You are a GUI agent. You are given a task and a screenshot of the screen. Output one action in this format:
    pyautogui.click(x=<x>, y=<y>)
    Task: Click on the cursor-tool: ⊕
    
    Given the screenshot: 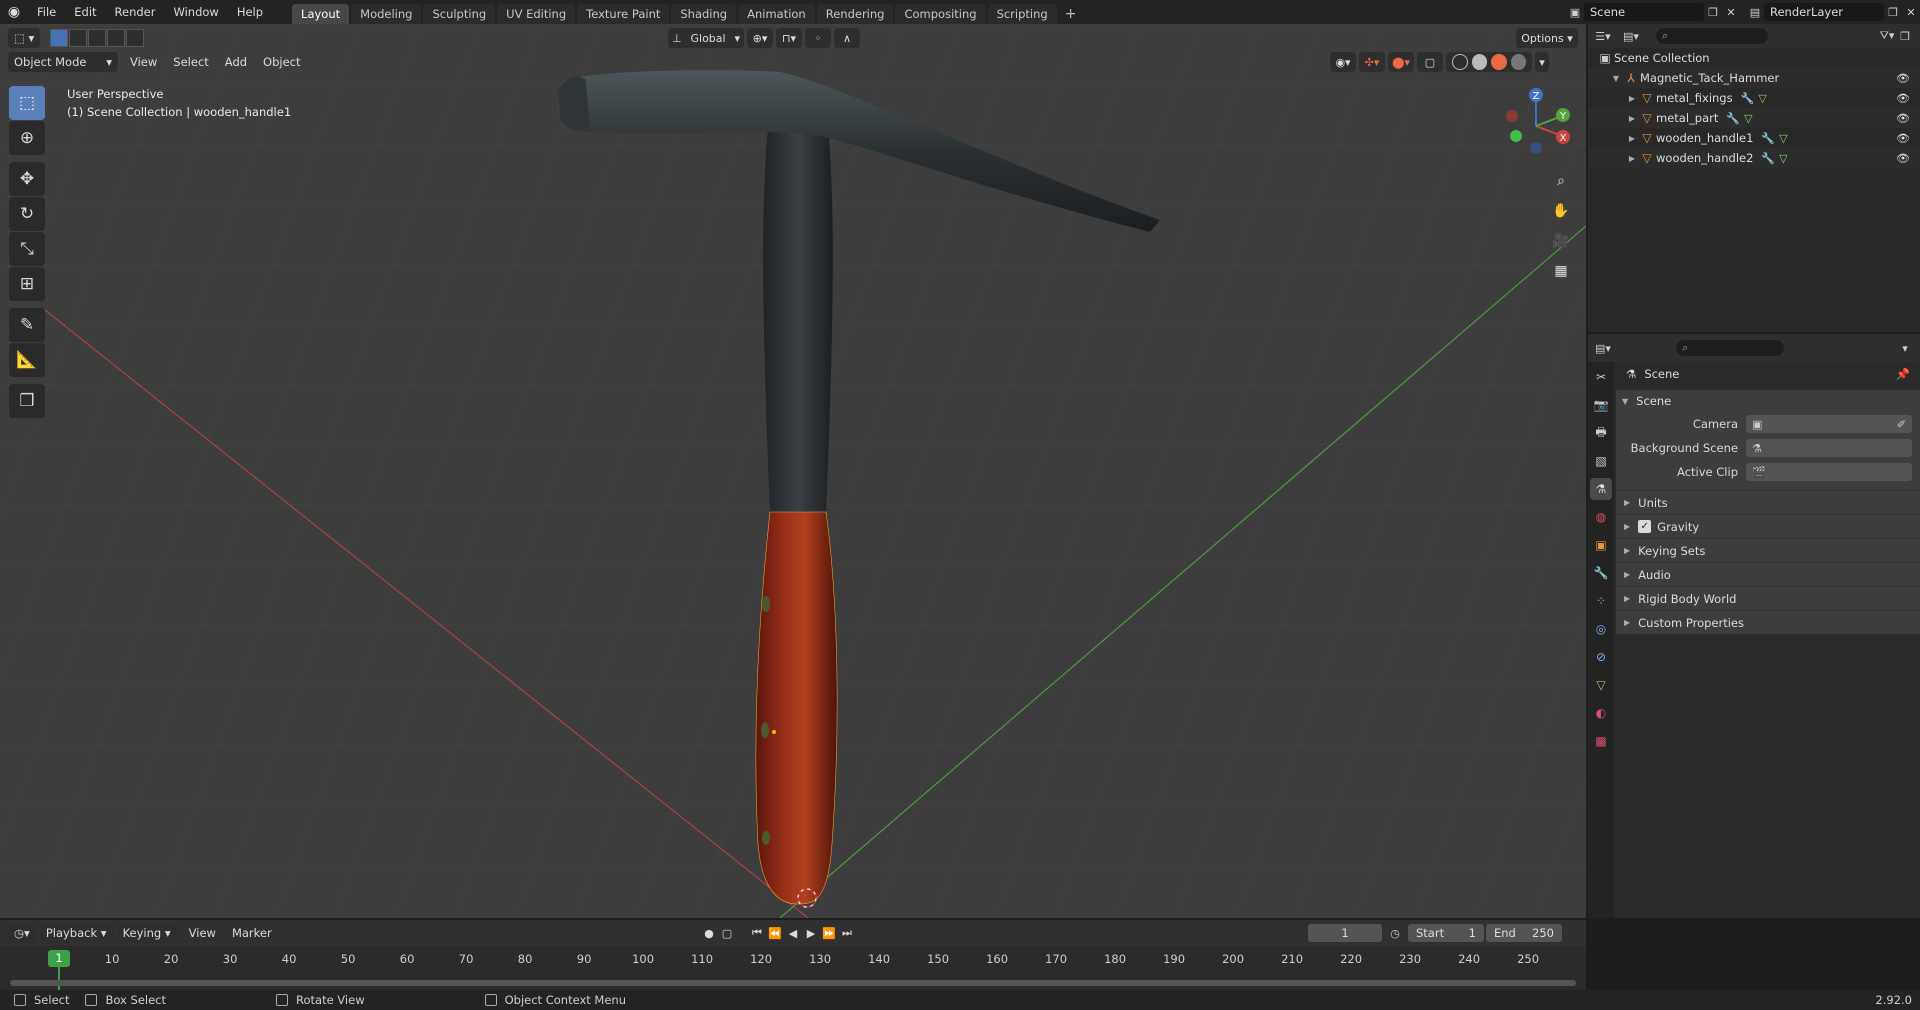 What is the action you would take?
    pyautogui.click(x=27, y=138)
    